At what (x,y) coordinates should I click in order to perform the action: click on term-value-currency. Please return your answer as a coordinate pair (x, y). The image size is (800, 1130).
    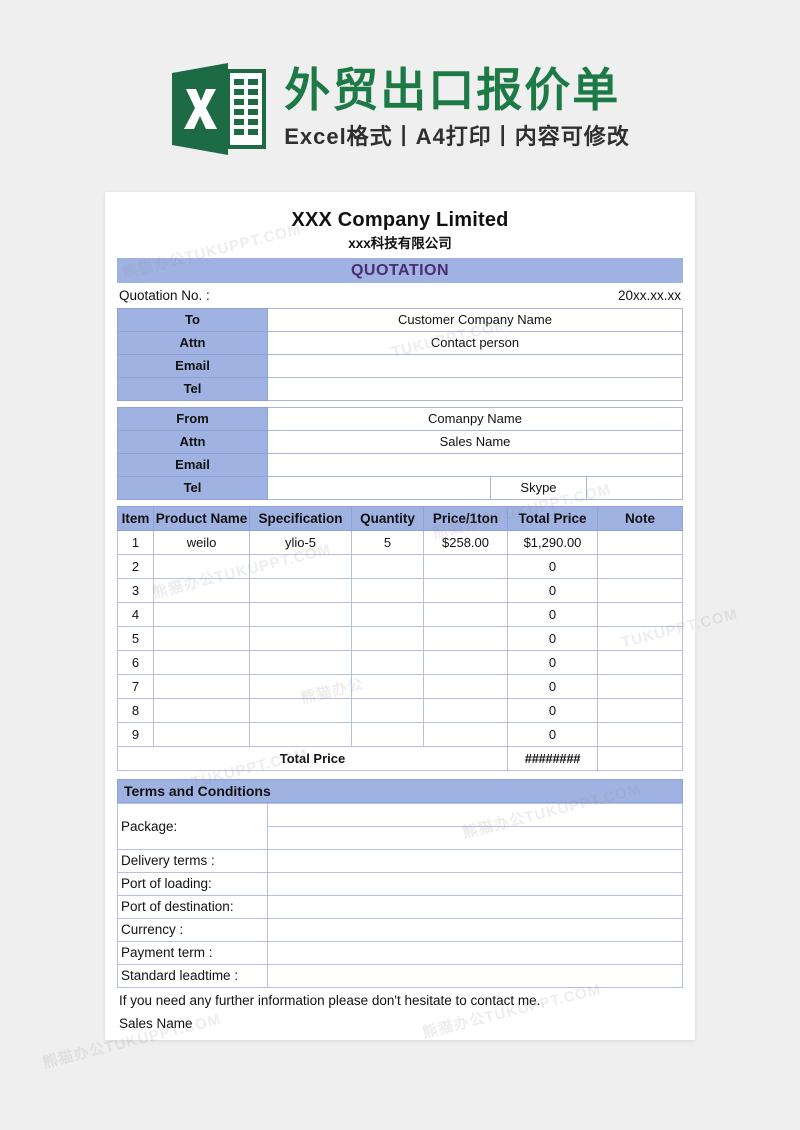
    Looking at the image, I should click on (475, 929).